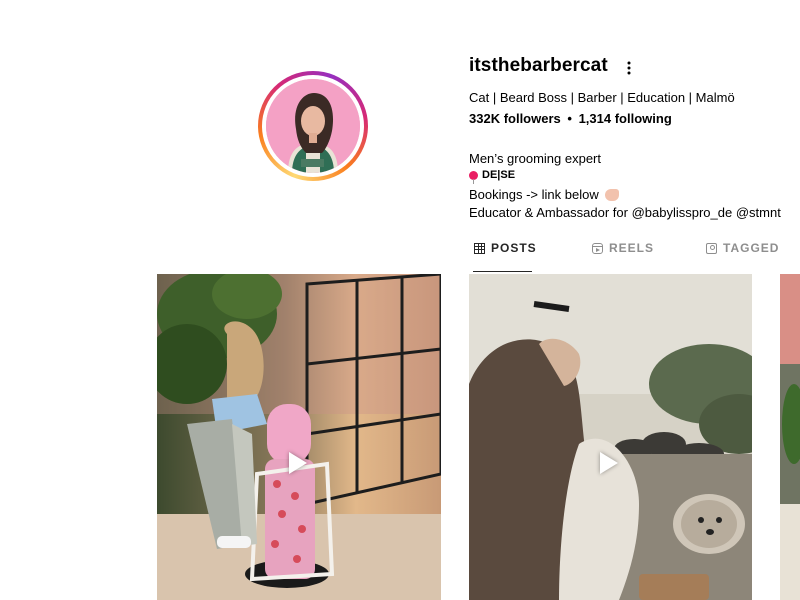  What do you see at coordinates (612, 195) in the screenshot?
I see `pointing-down-hand-icon` at bounding box center [612, 195].